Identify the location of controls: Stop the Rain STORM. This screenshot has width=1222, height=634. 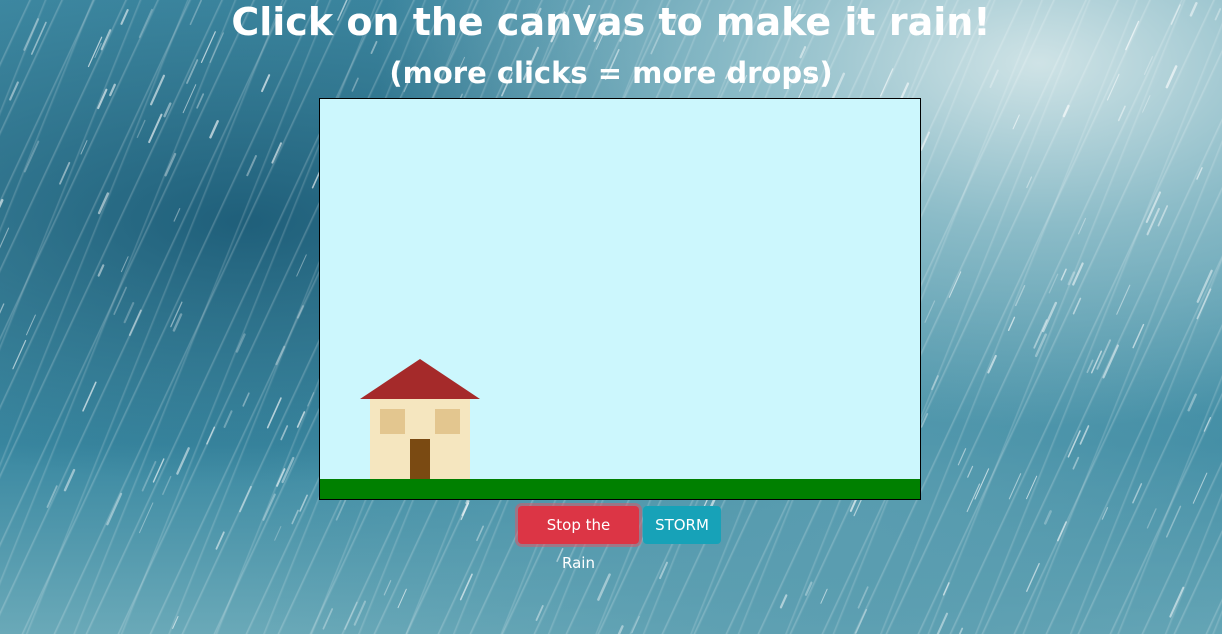
(611, 539).